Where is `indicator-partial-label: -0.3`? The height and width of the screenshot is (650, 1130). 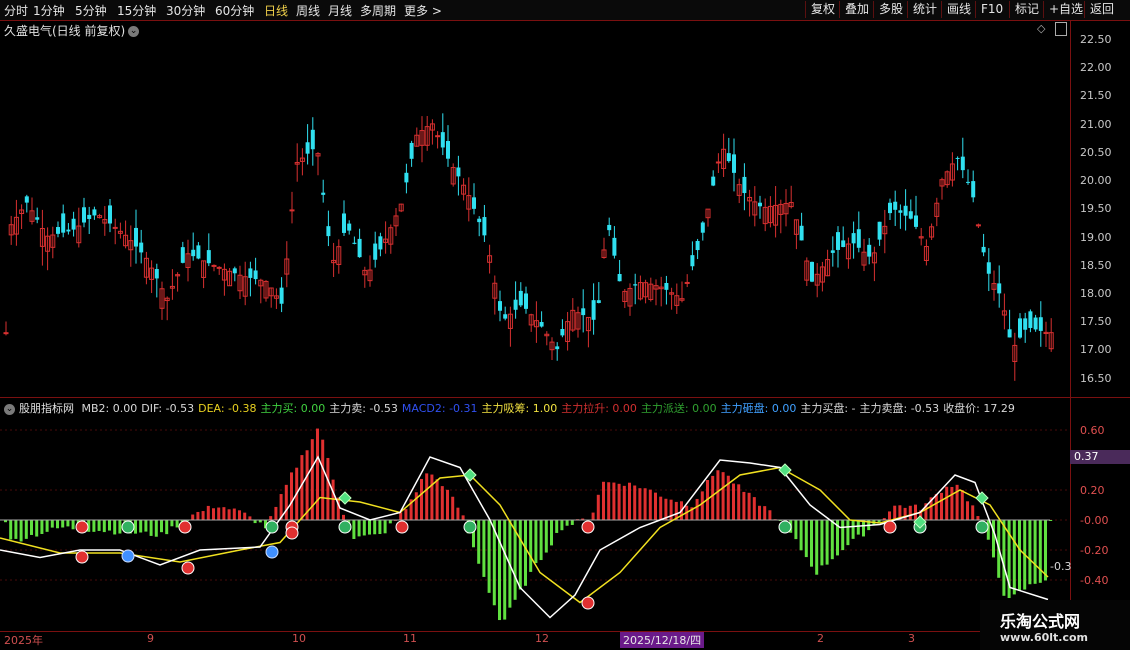
indicator-partial-label: -0.3 is located at coordinates (1061, 566).